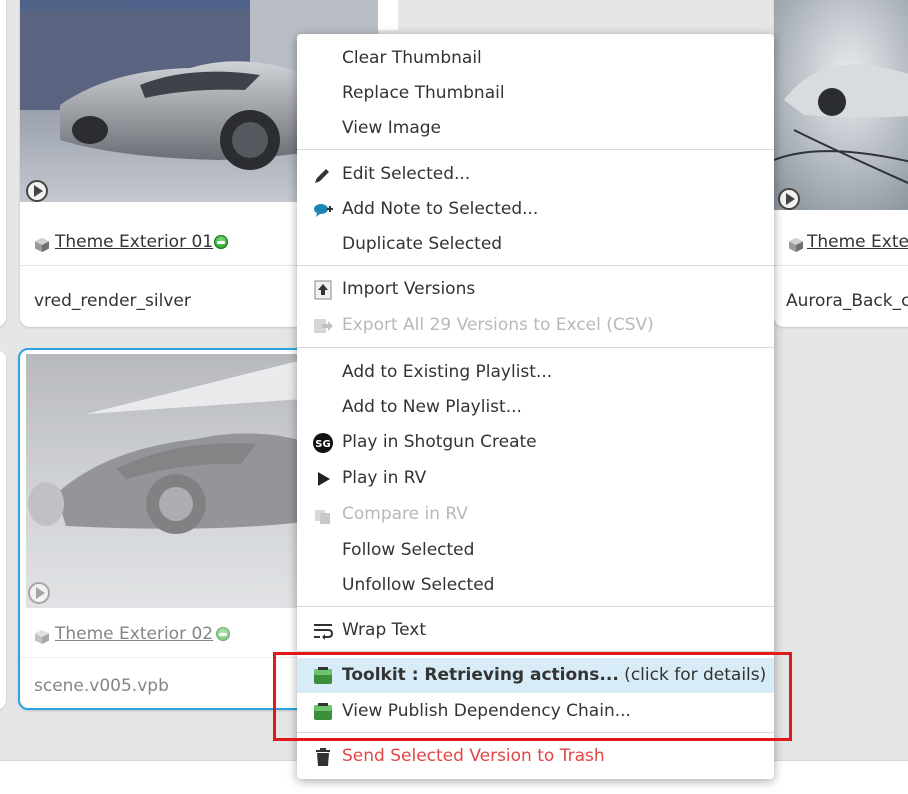  What do you see at coordinates (324, 479) in the screenshot?
I see `play-triangle-icon` at bounding box center [324, 479].